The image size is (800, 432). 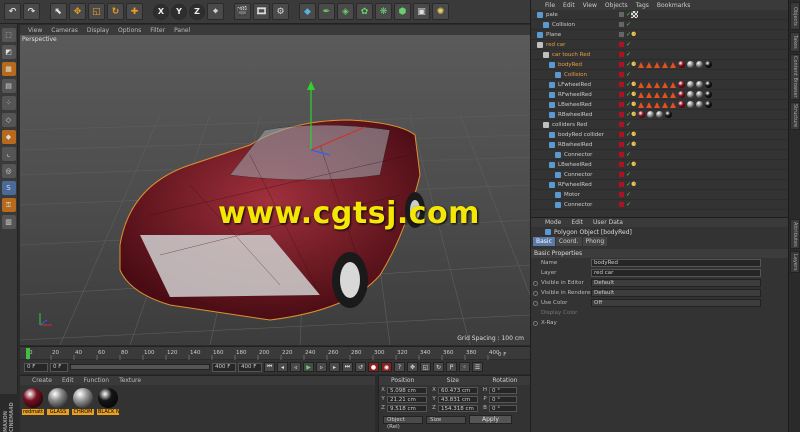 What do you see at coordinates (129, 30) in the screenshot?
I see `viewport-menu-options: Options` at bounding box center [129, 30].